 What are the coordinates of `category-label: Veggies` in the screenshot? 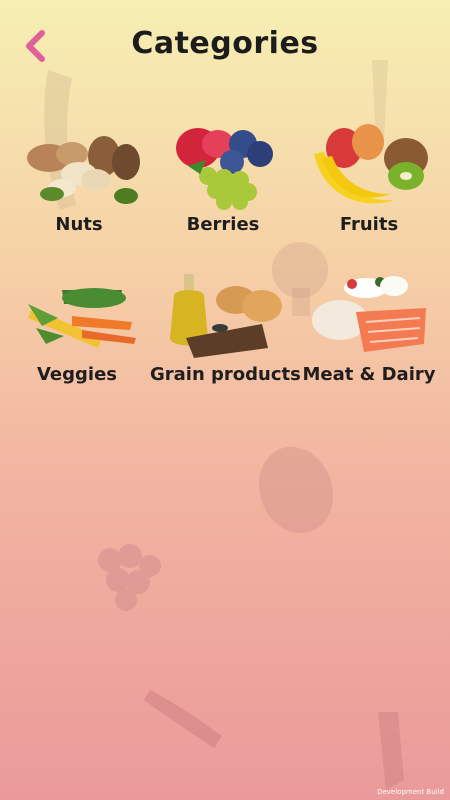 It's located at (76, 374).